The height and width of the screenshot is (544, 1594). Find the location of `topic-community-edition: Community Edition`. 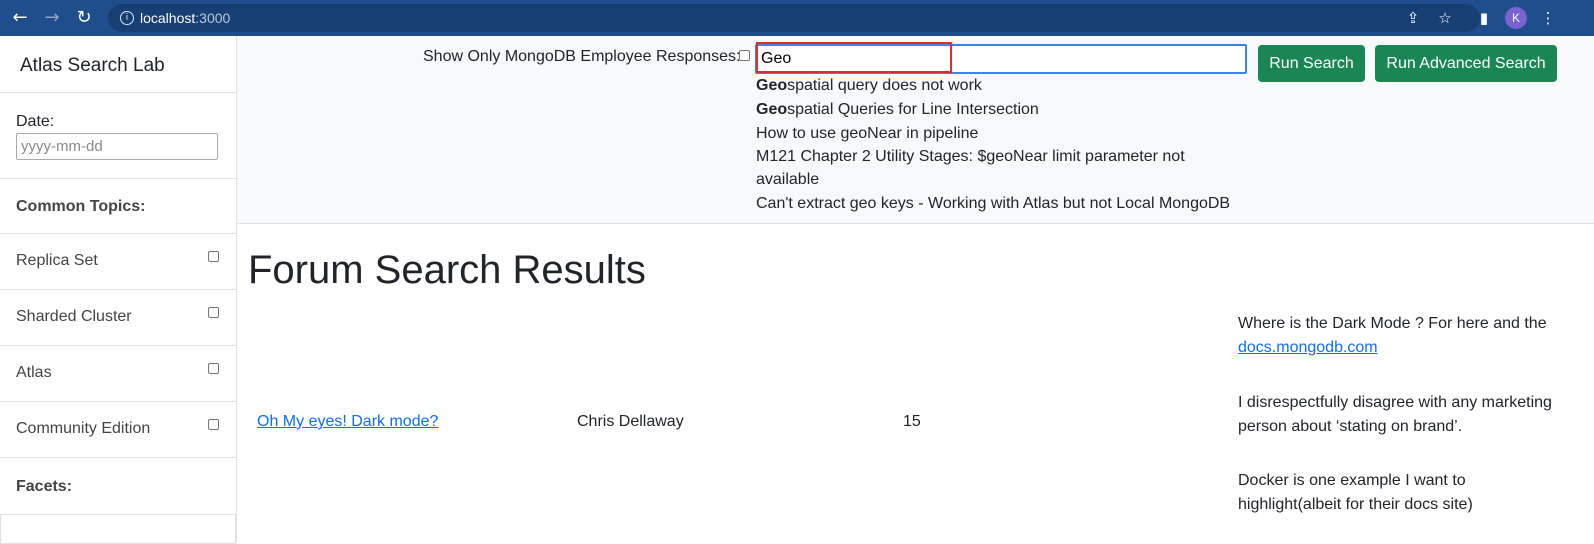

topic-community-edition: Community Edition is located at coordinates (118, 430).